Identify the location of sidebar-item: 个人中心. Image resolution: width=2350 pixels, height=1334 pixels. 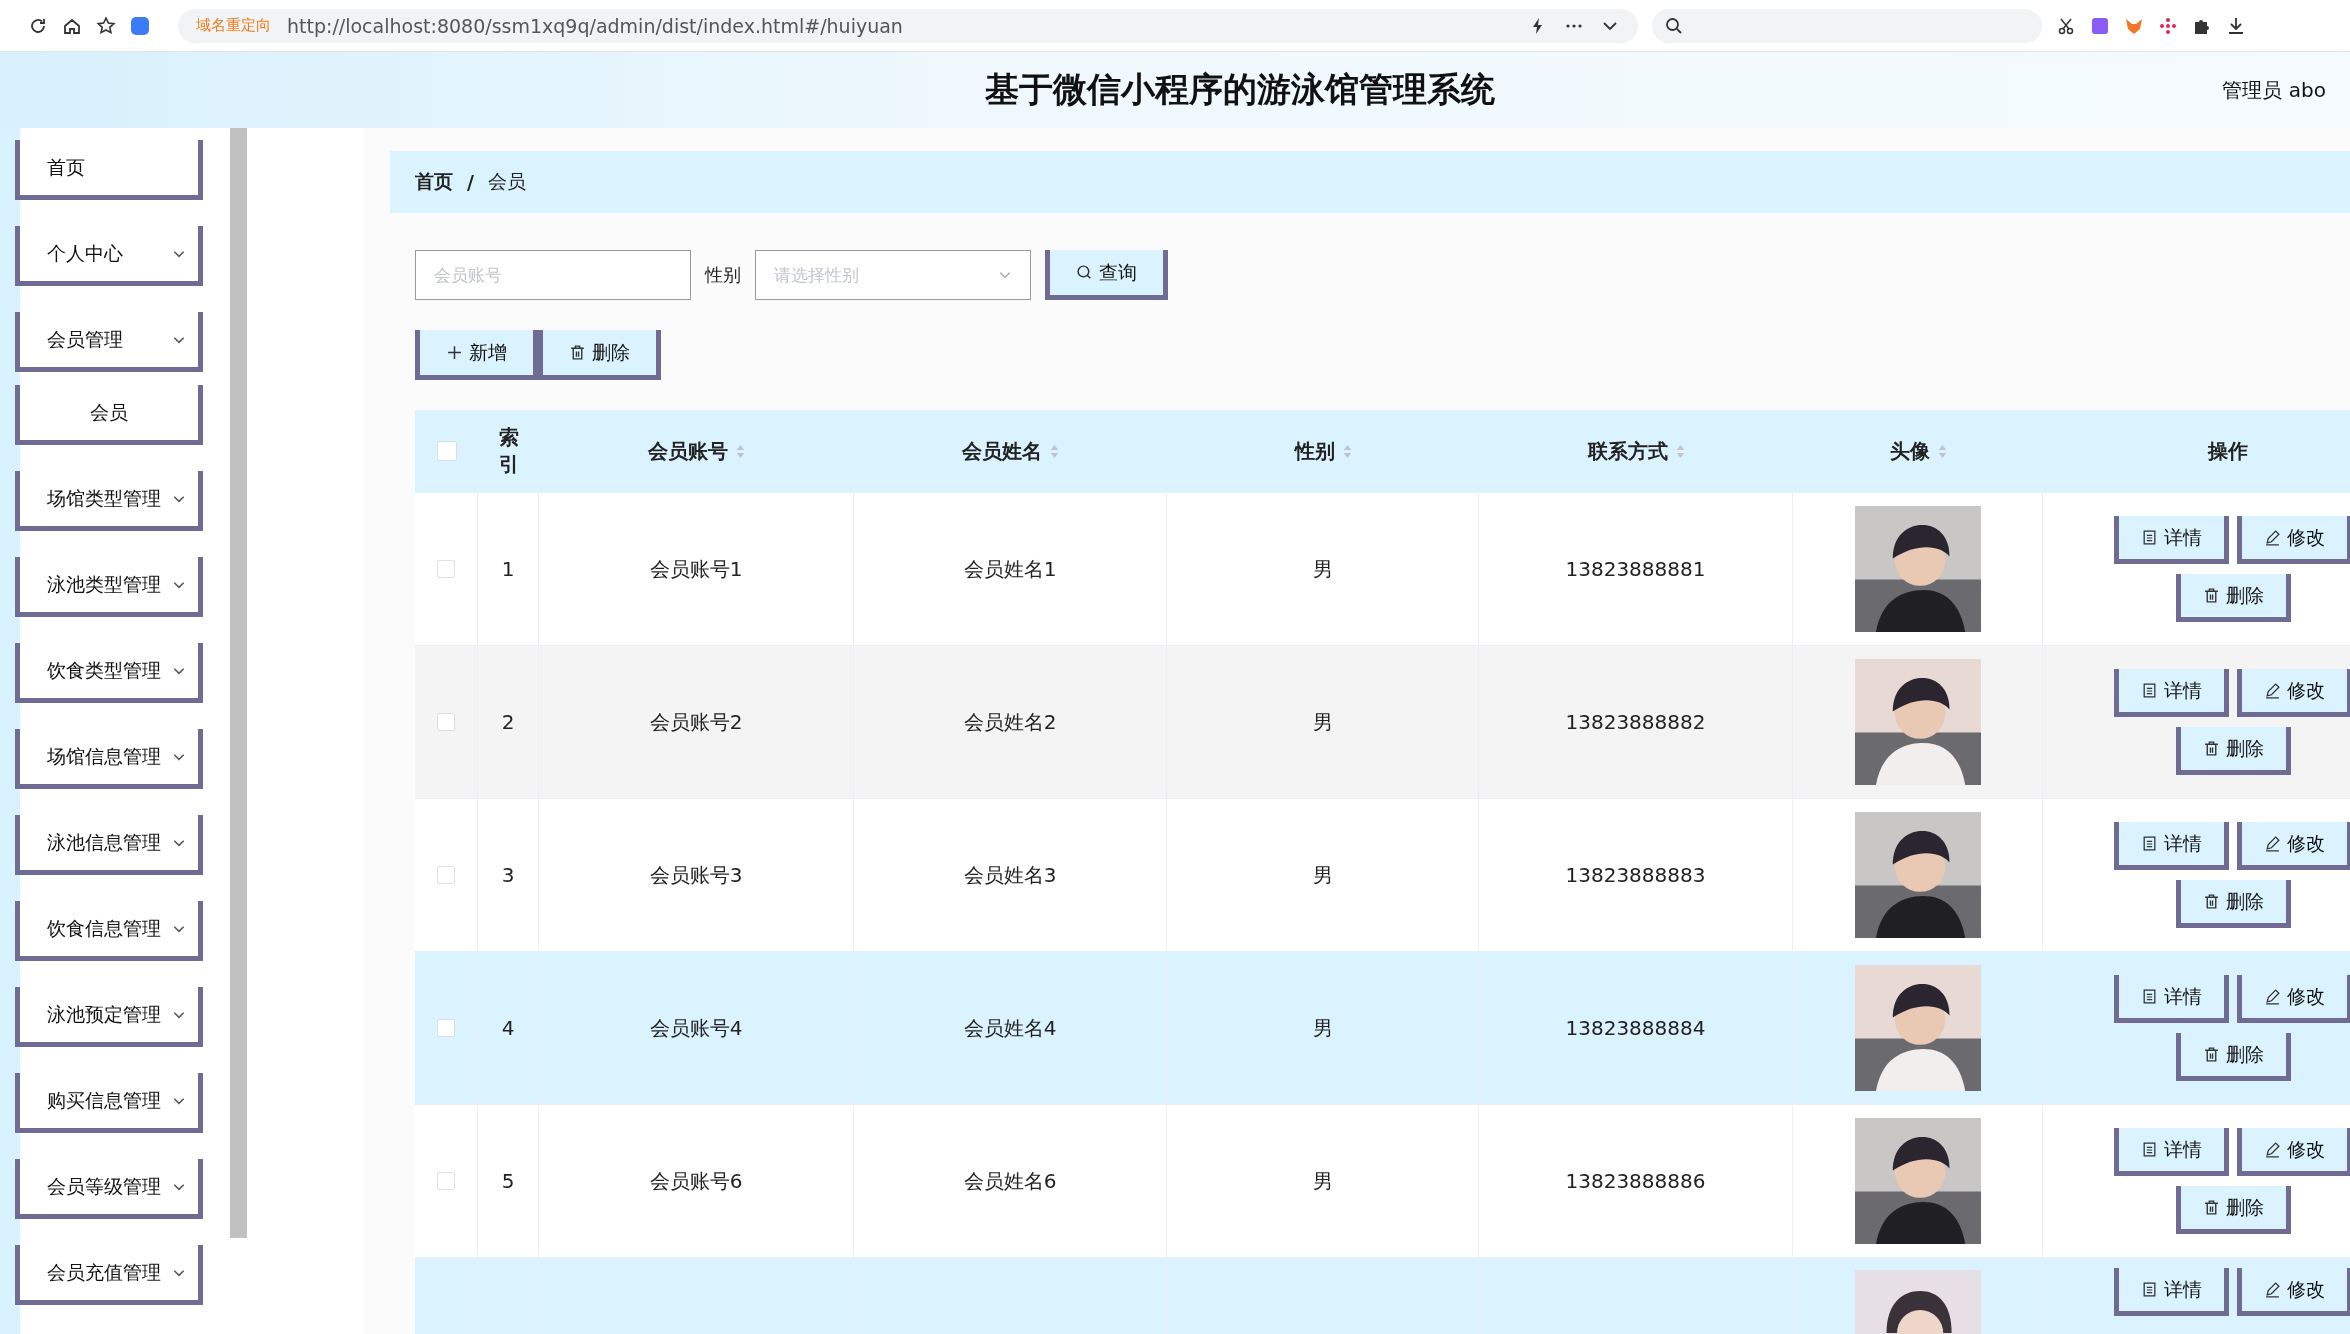
(109, 256).